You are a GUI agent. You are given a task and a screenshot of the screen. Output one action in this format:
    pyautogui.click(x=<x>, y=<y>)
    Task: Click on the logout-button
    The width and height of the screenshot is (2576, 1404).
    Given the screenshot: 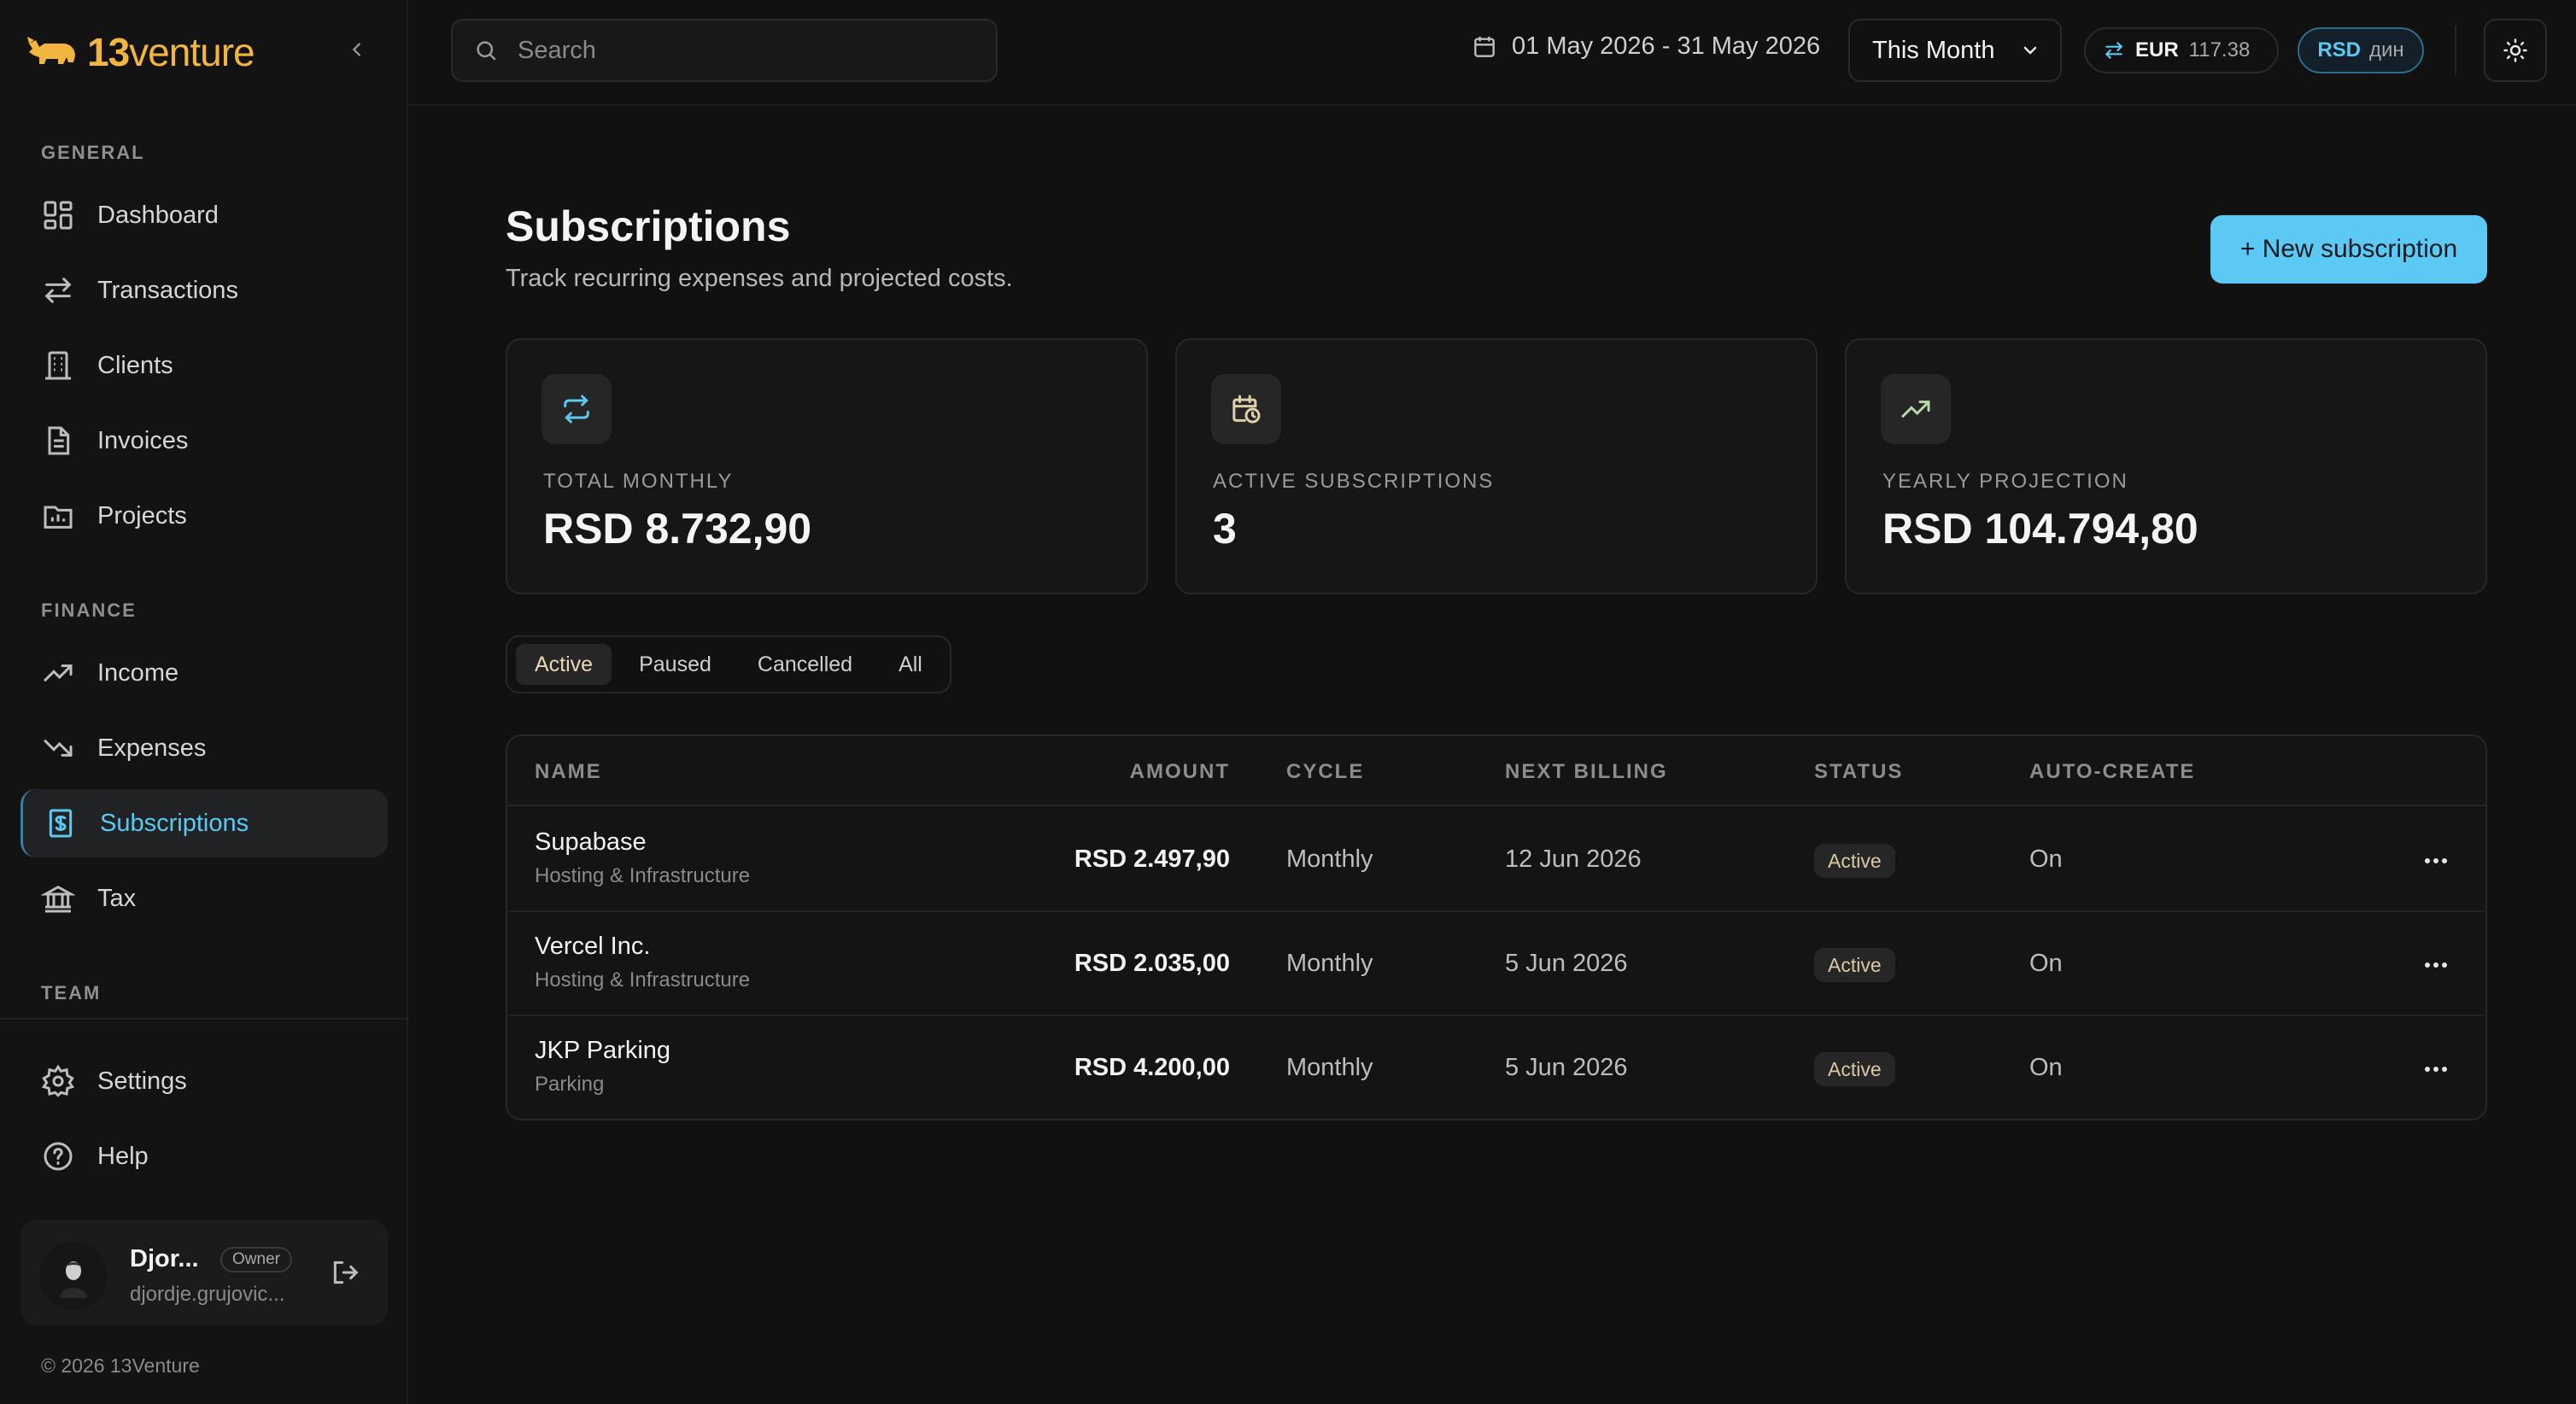 What is the action you would take?
    pyautogui.click(x=345, y=1272)
    